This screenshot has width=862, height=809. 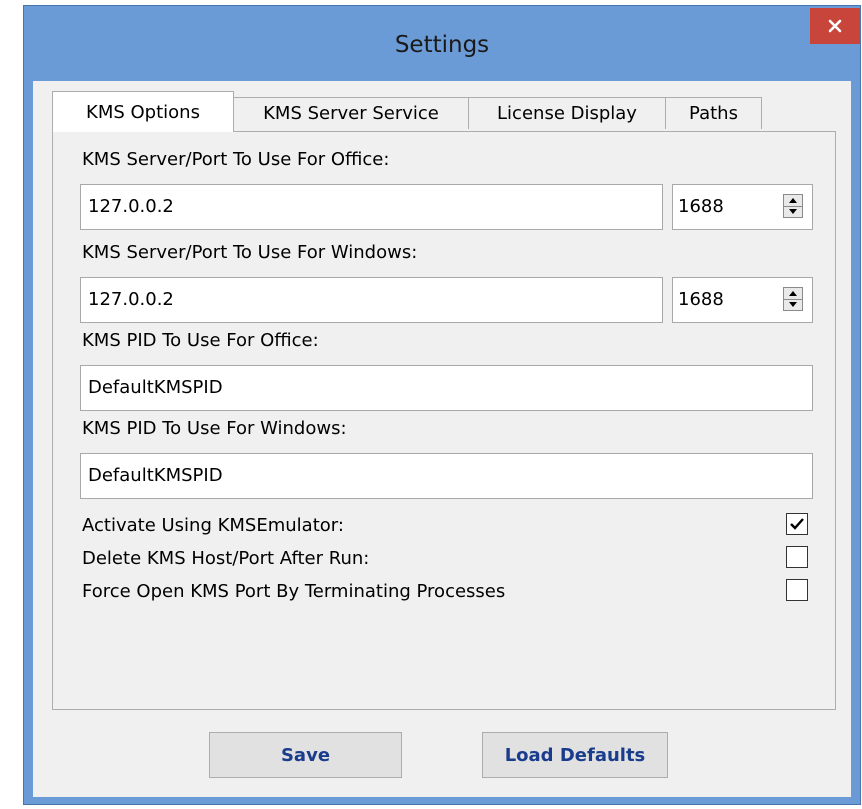 I want to click on close-button, so click(x=835, y=26).